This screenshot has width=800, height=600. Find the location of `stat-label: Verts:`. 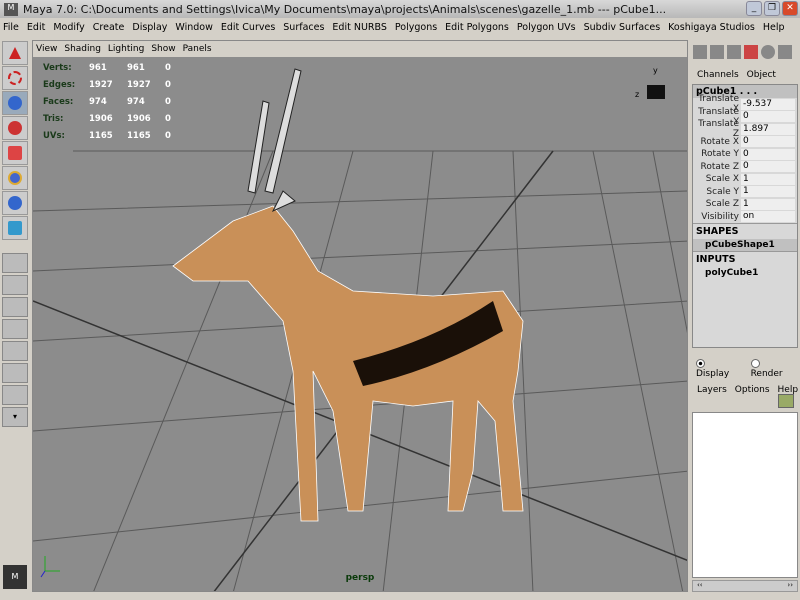

stat-label: Verts: is located at coordinates (57, 67).